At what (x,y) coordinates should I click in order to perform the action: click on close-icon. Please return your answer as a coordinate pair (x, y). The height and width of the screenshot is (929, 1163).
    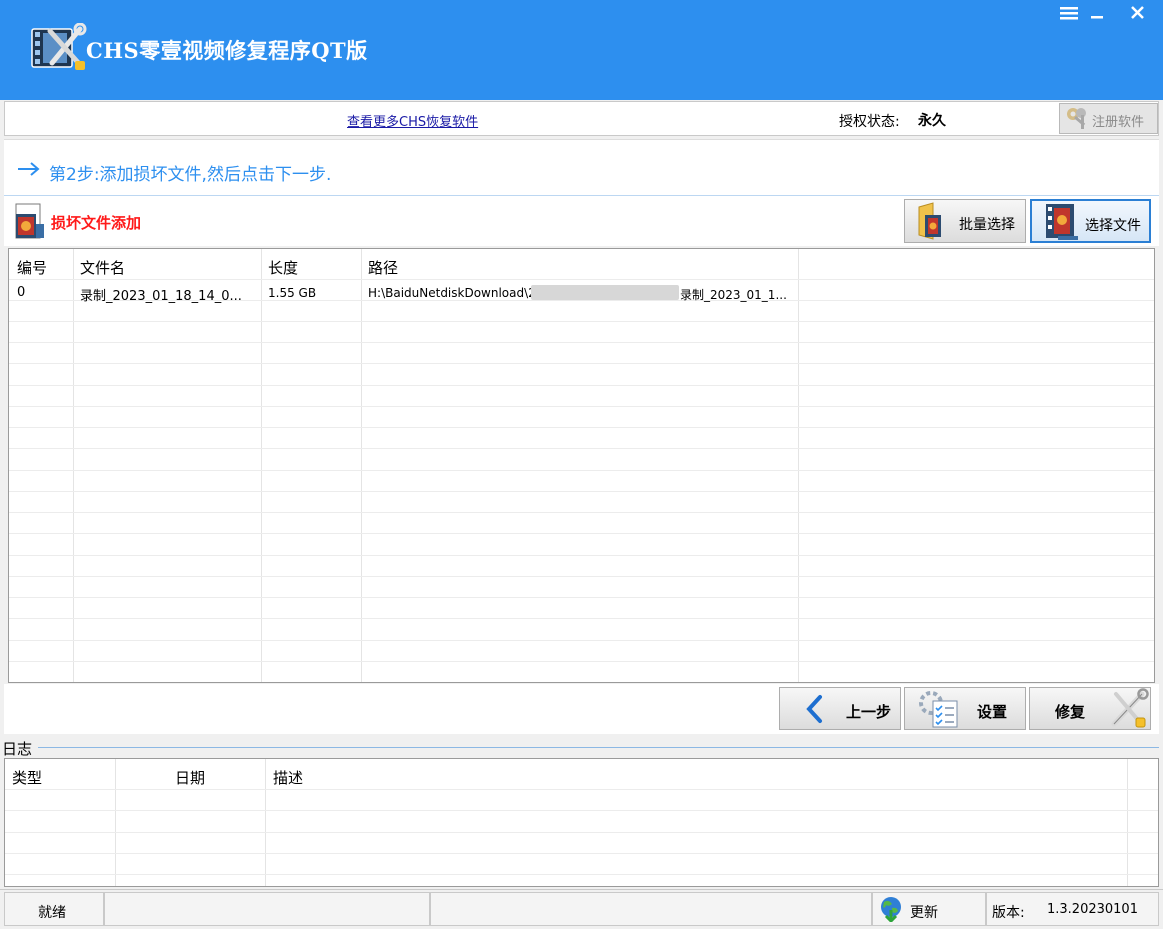
    Looking at the image, I should click on (1138, 13).